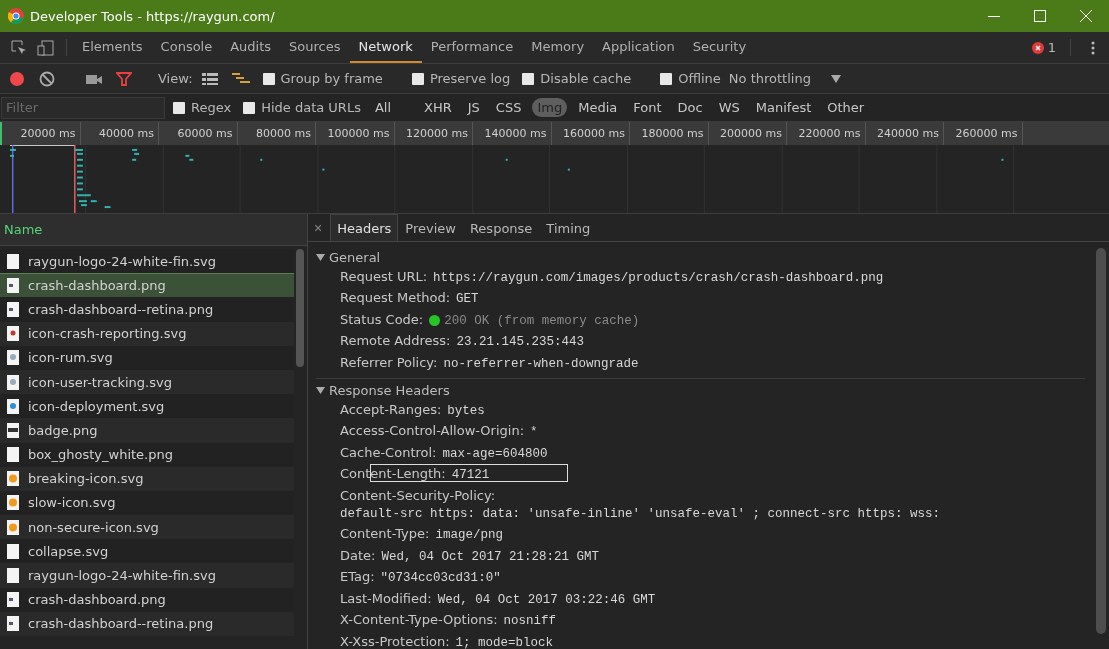 This screenshot has height=649, width=1109. I want to click on option-checkbox: Disable cache, so click(577, 78).